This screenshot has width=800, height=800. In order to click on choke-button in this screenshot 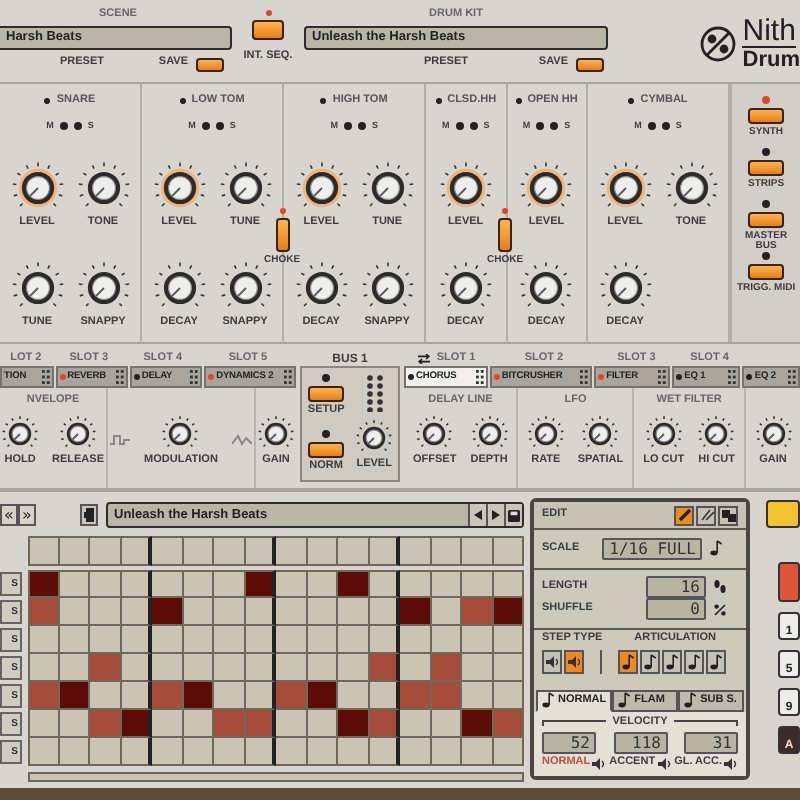, I will do `click(505, 235)`.